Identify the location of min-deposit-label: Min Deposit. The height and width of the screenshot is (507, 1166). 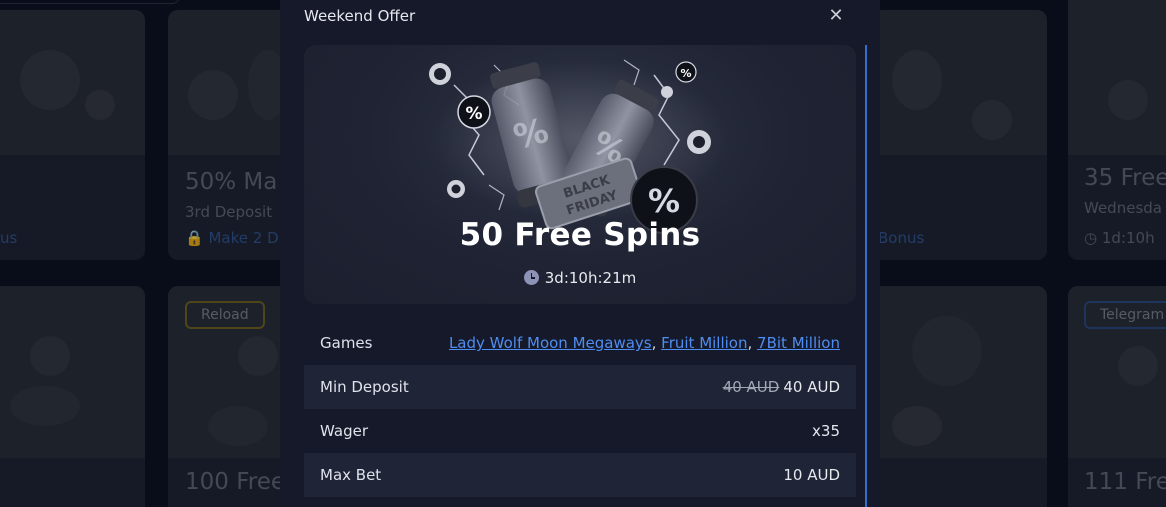
(364, 387).